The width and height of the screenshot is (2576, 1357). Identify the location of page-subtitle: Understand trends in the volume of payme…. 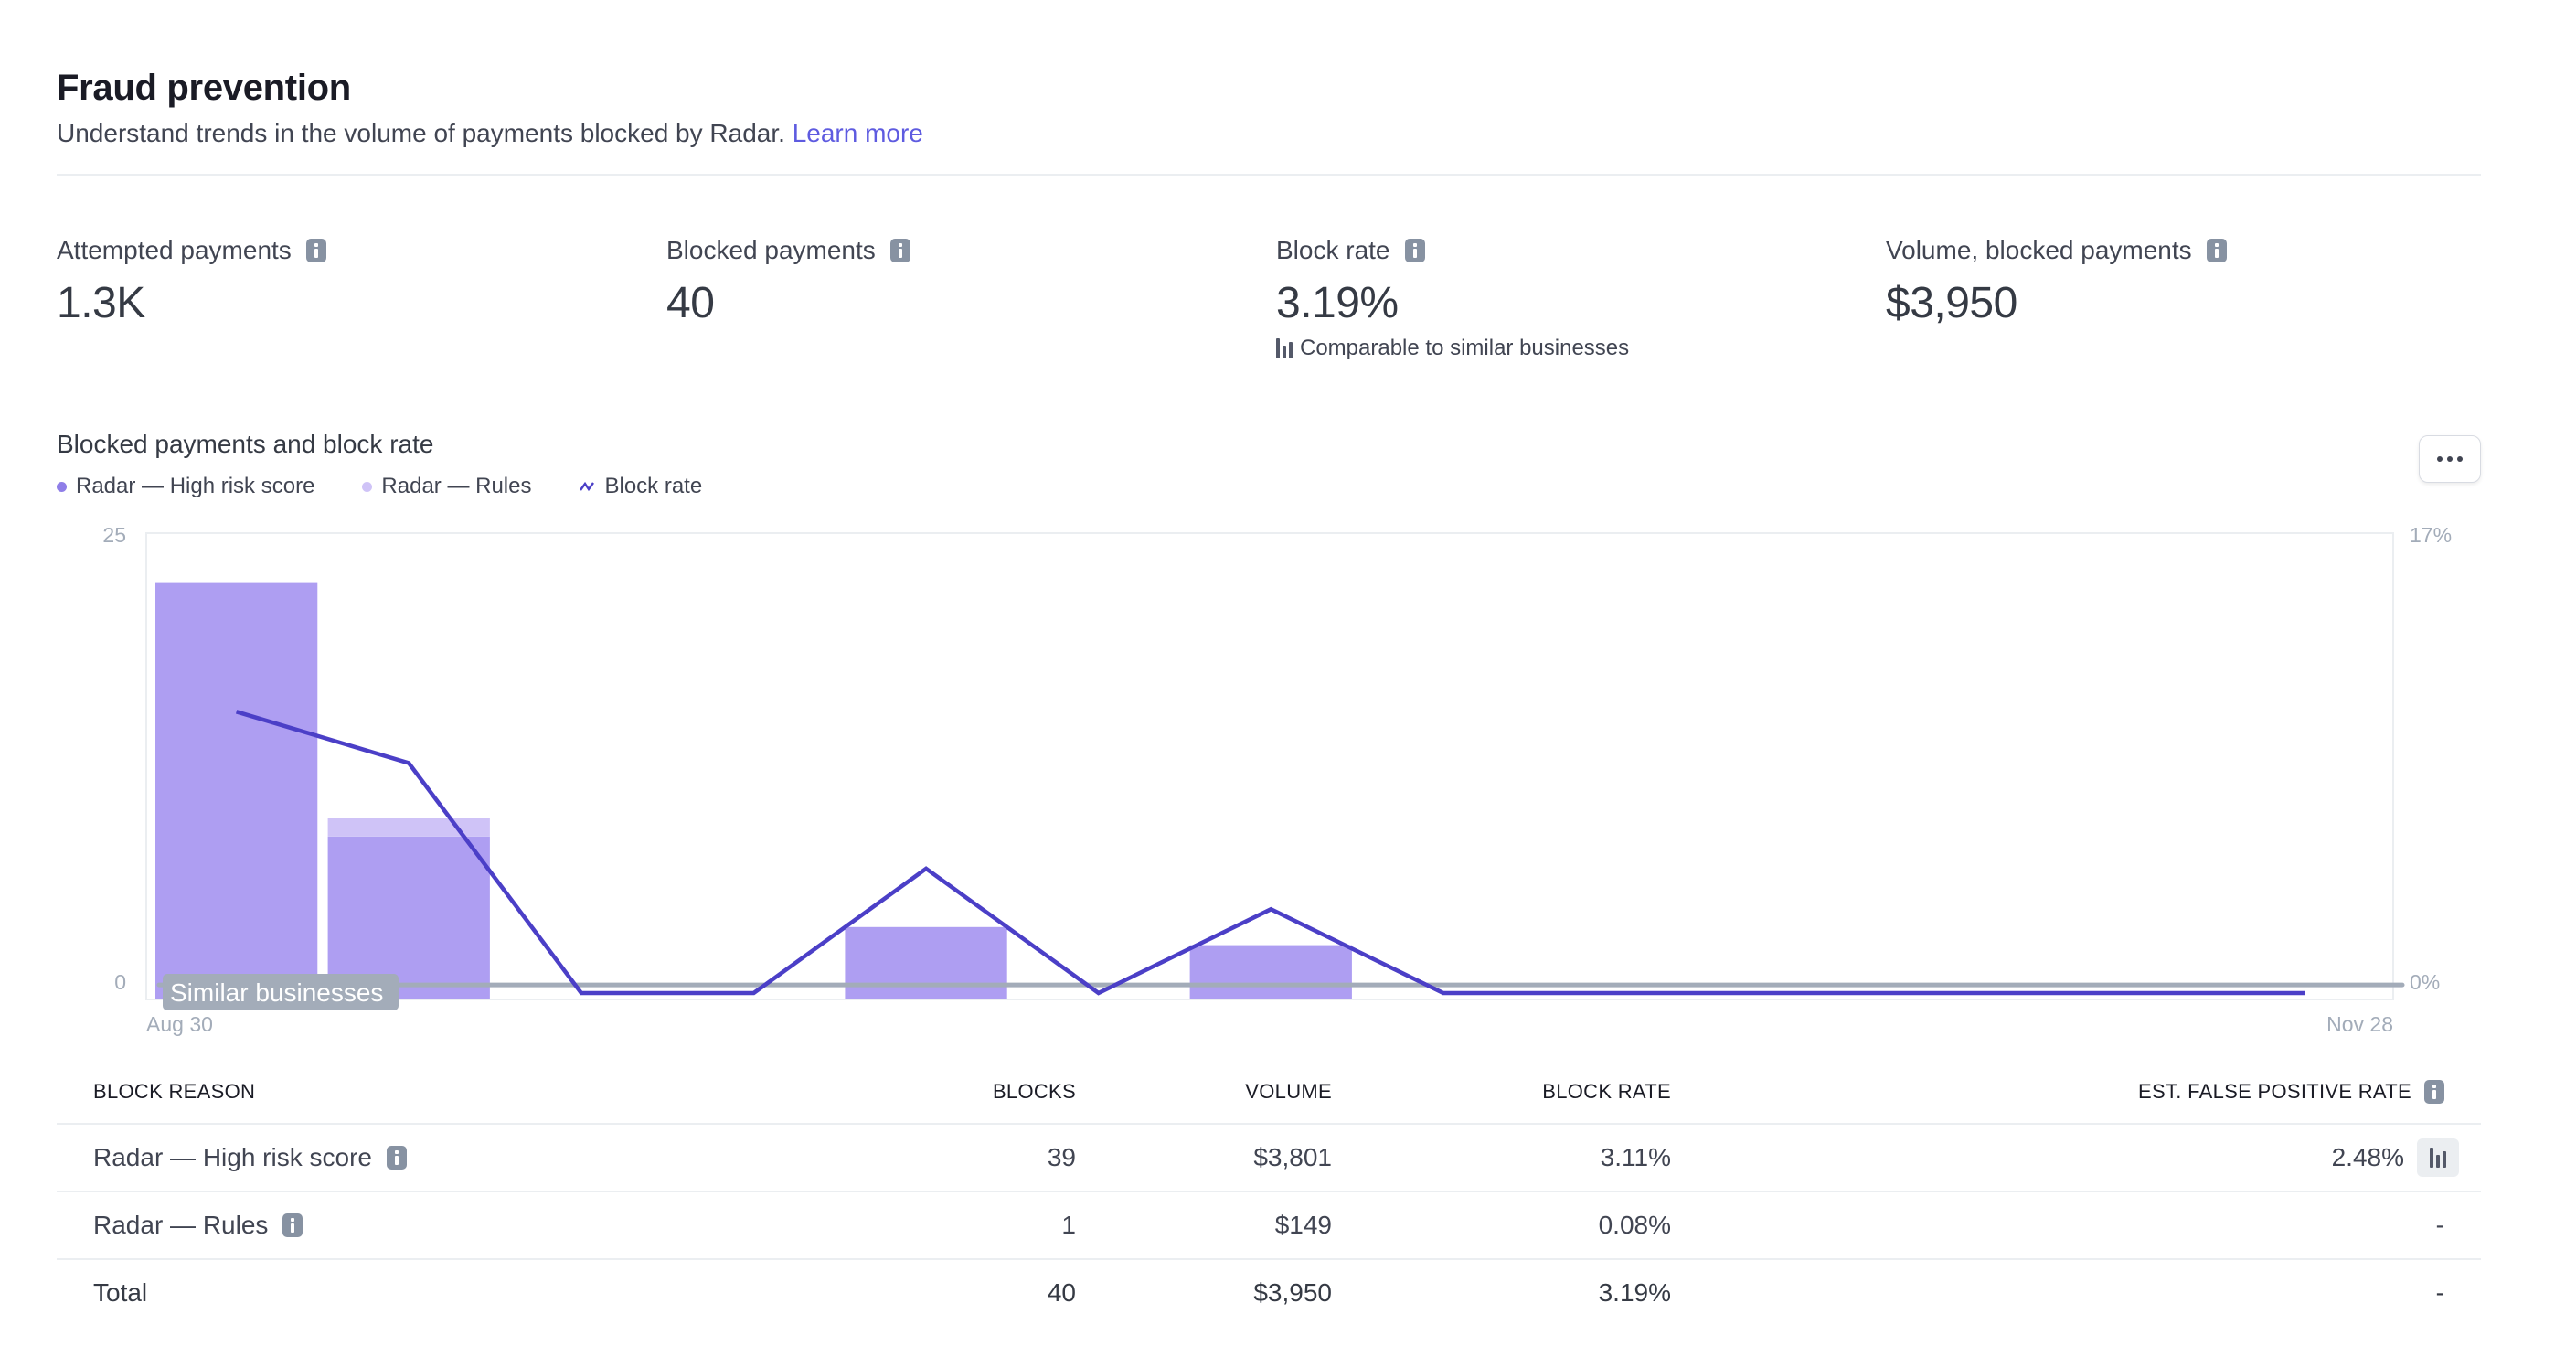
(490, 133).